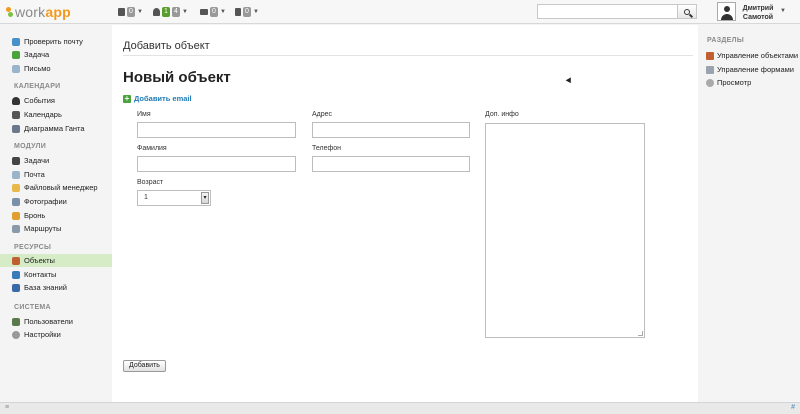 The height and width of the screenshot is (414, 800). I want to click on search-button, so click(687, 11).